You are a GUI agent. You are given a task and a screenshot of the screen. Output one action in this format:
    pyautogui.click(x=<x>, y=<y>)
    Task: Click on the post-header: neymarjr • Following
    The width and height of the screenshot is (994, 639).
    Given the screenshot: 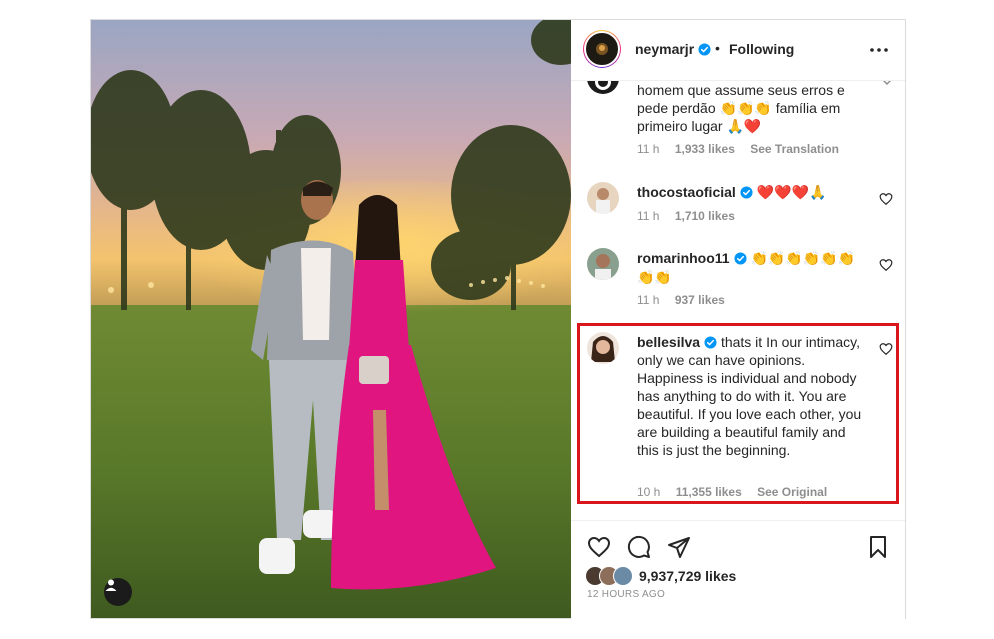 What is the action you would take?
    pyautogui.click(x=738, y=50)
    